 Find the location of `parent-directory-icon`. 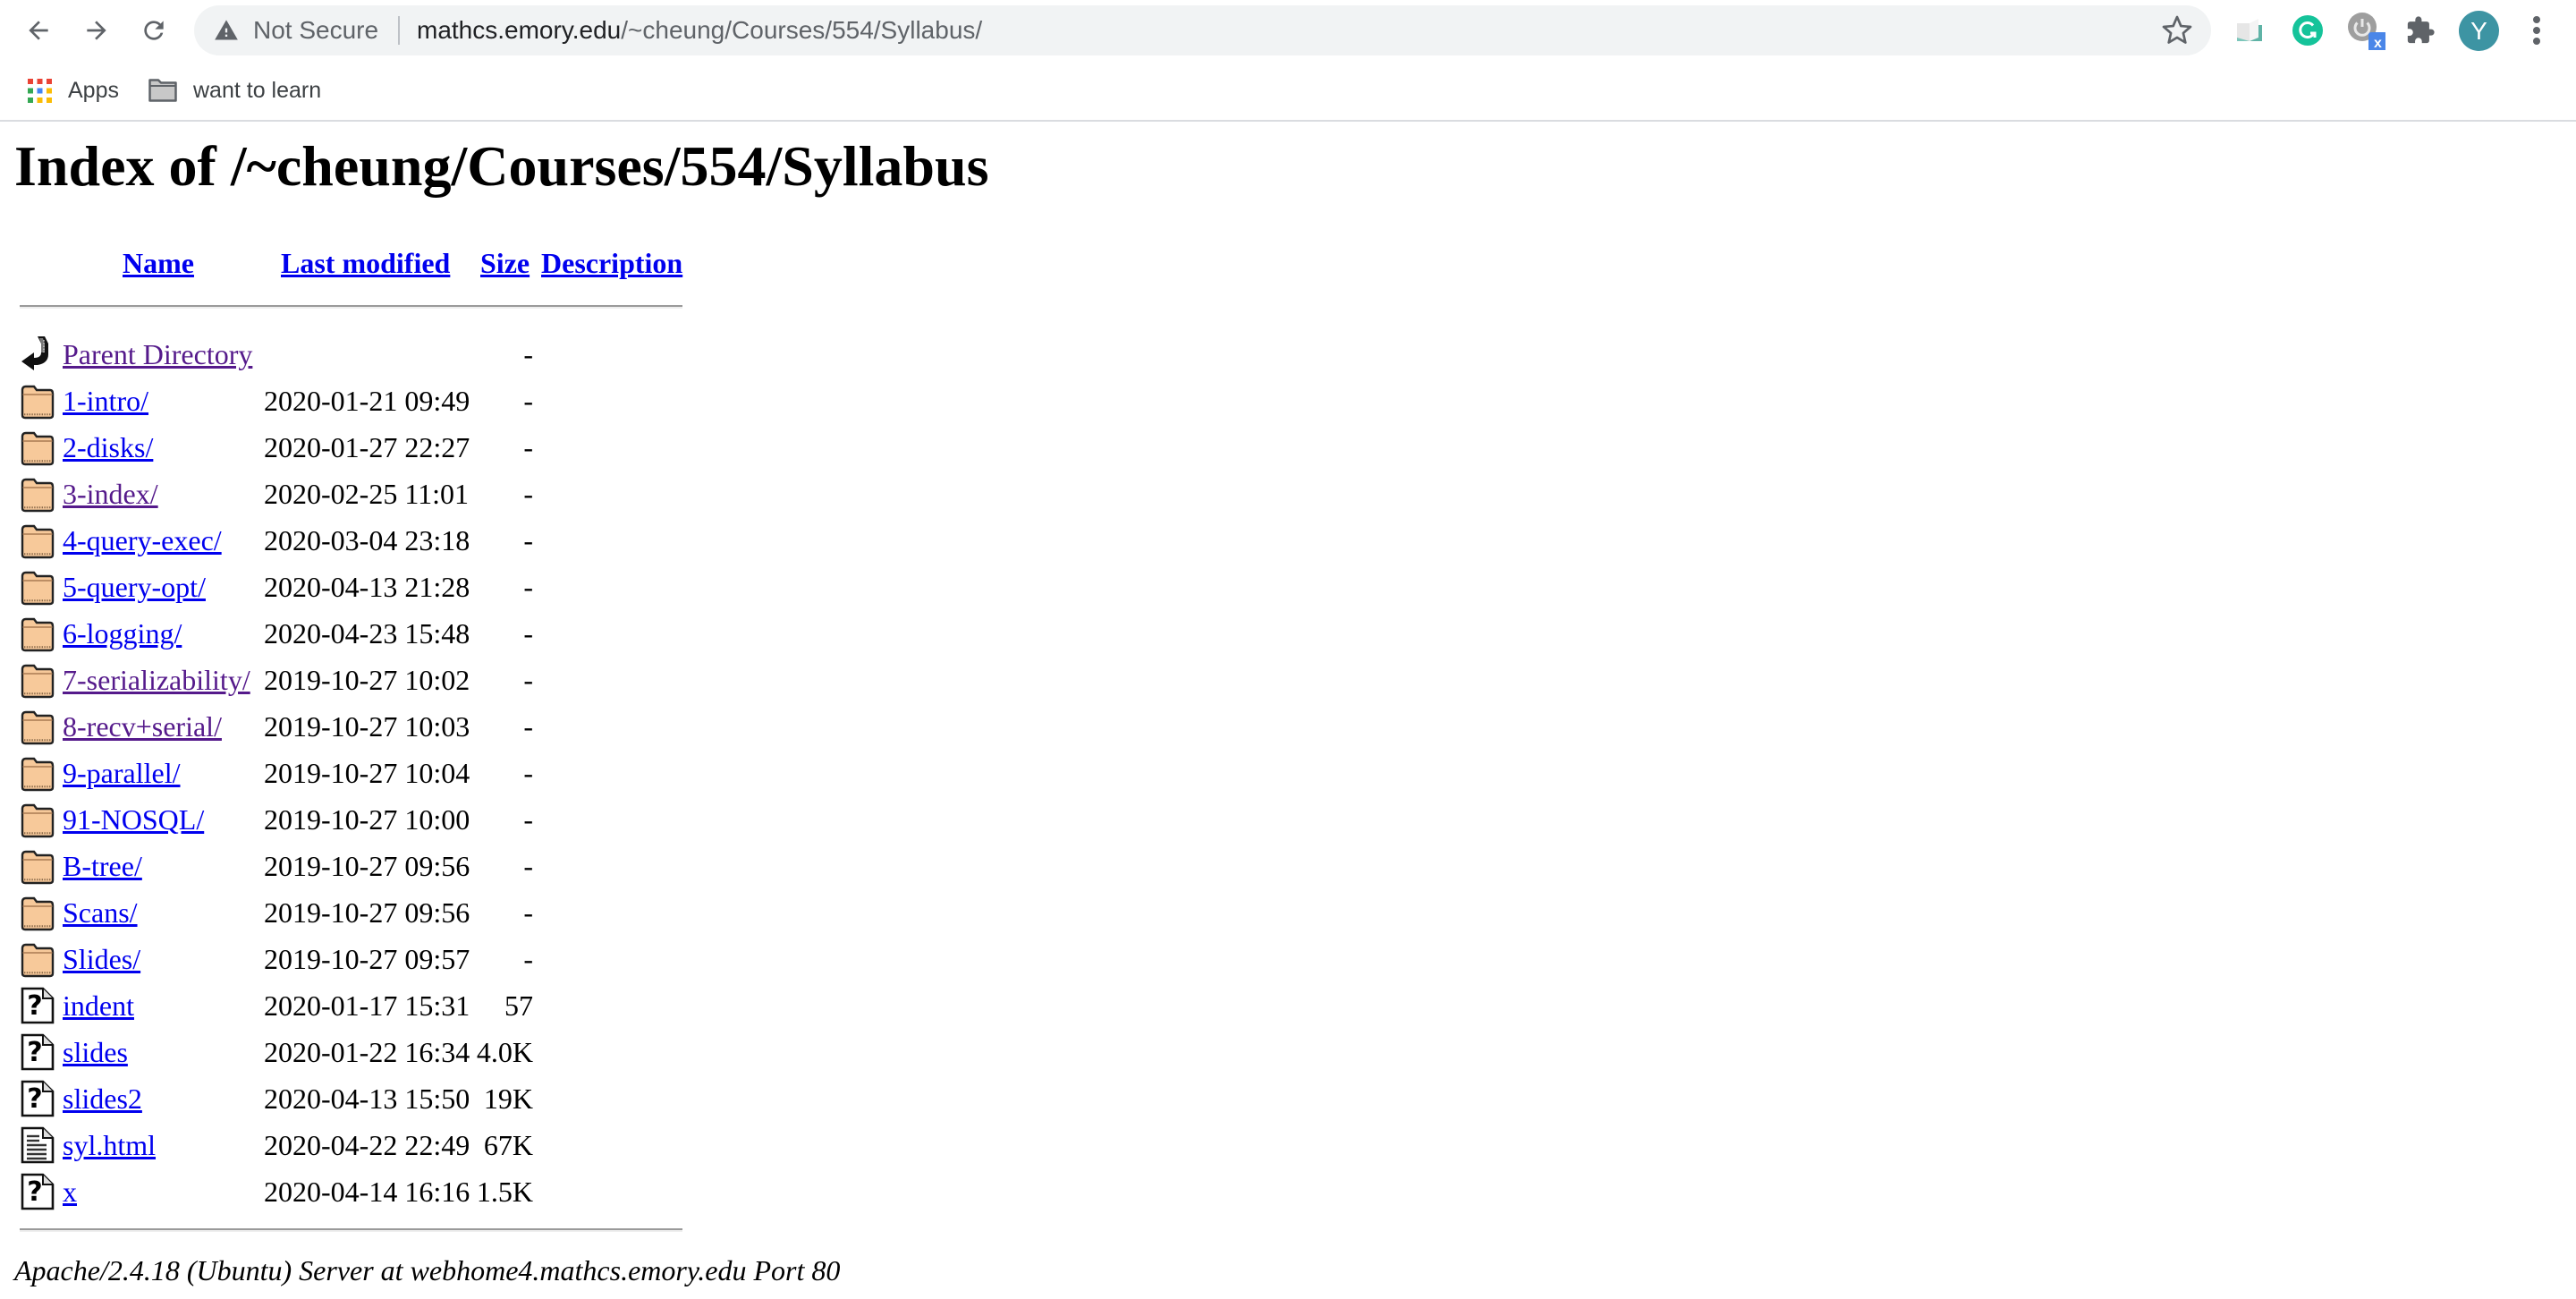

parent-directory-icon is located at coordinates (37, 354).